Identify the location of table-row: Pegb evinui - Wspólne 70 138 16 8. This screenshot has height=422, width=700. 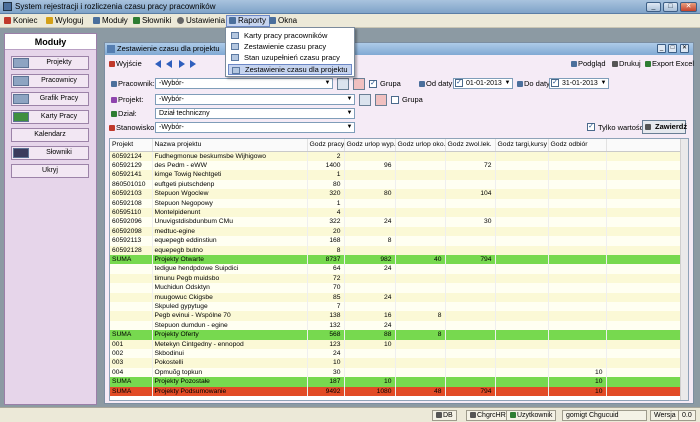
(397, 316).